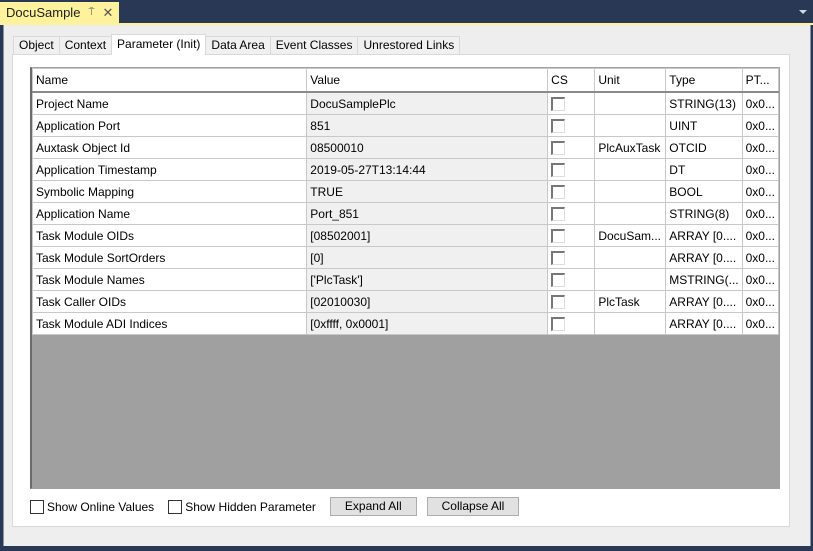 Image resolution: width=813 pixels, height=551 pixels. What do you see at coordinates (427, 103) in the screenshot?
I see `value-cell: DocuSamplePlc` at bounding box center [427, 103].